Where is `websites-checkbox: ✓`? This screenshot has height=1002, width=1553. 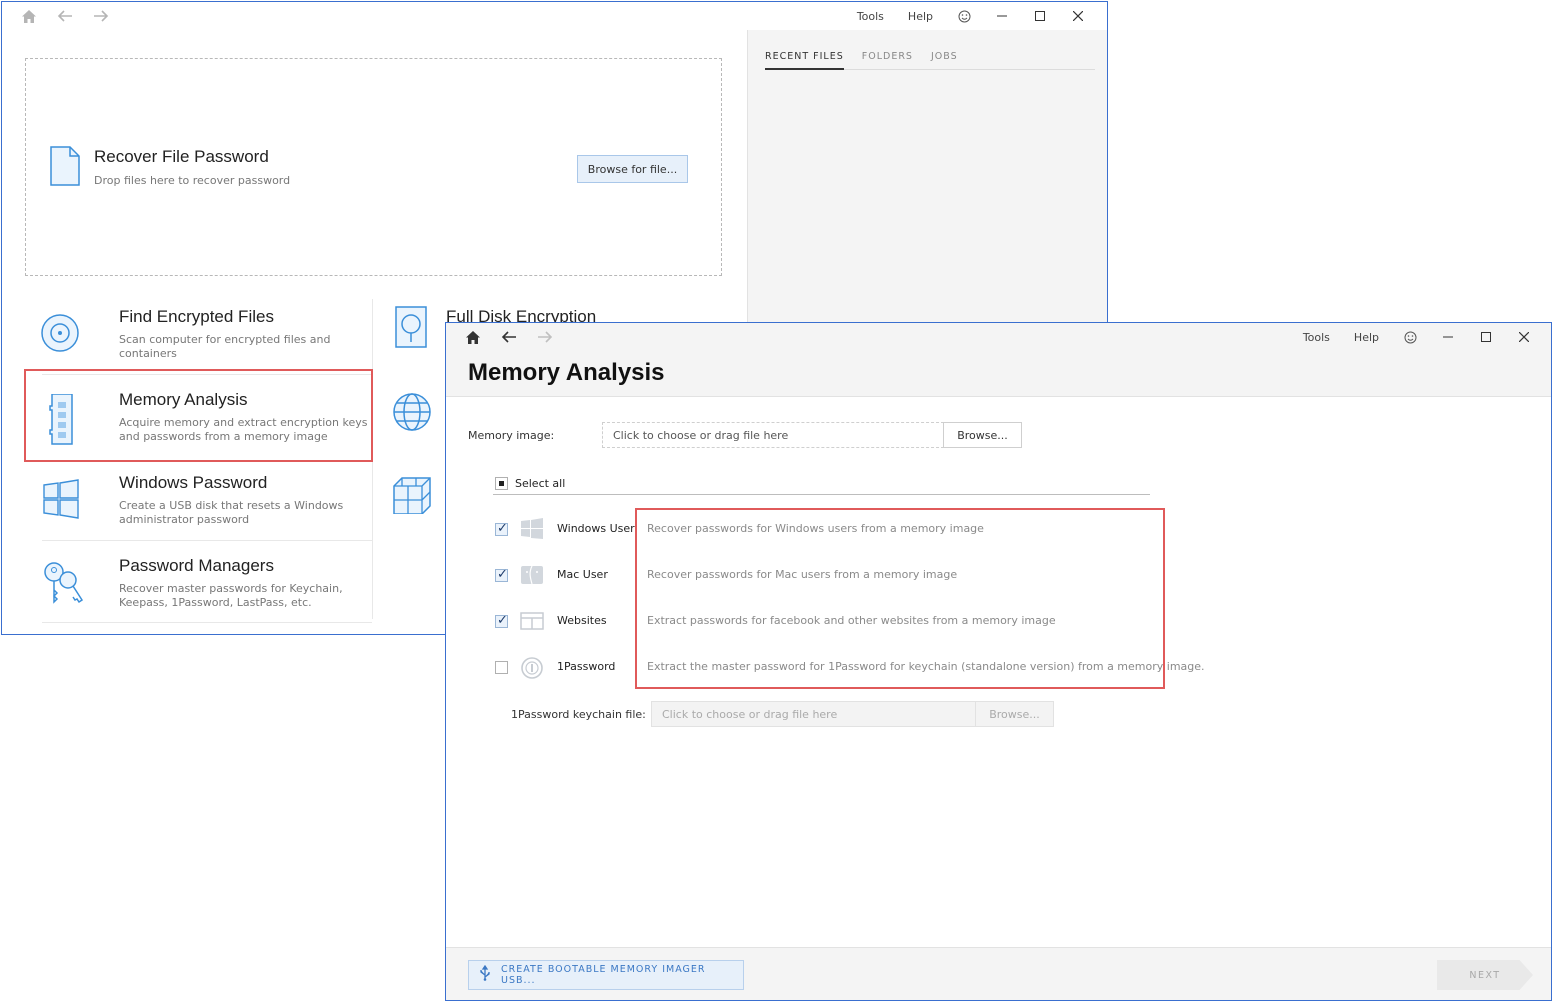 websites-checkbox: ✓ is located at coordinates (501, 621).